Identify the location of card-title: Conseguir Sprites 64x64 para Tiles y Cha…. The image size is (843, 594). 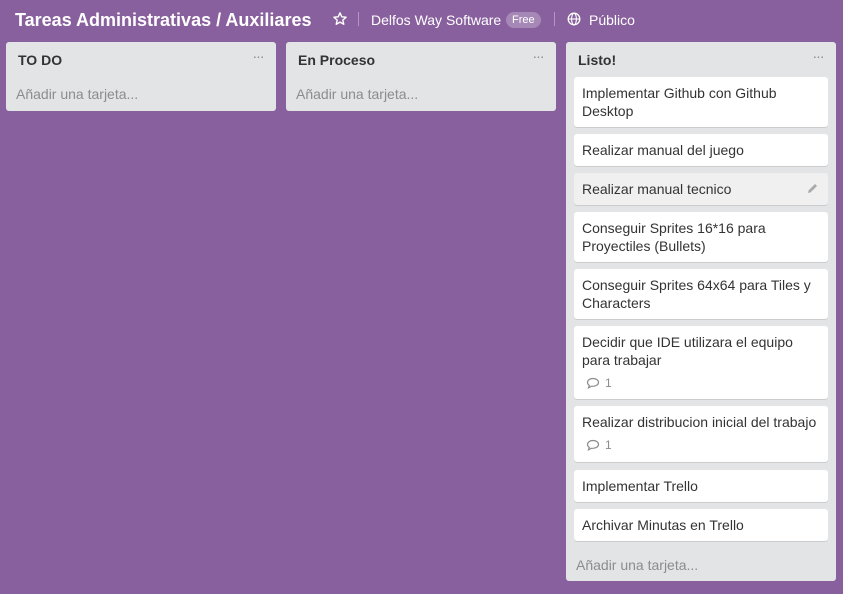
(696, 294).